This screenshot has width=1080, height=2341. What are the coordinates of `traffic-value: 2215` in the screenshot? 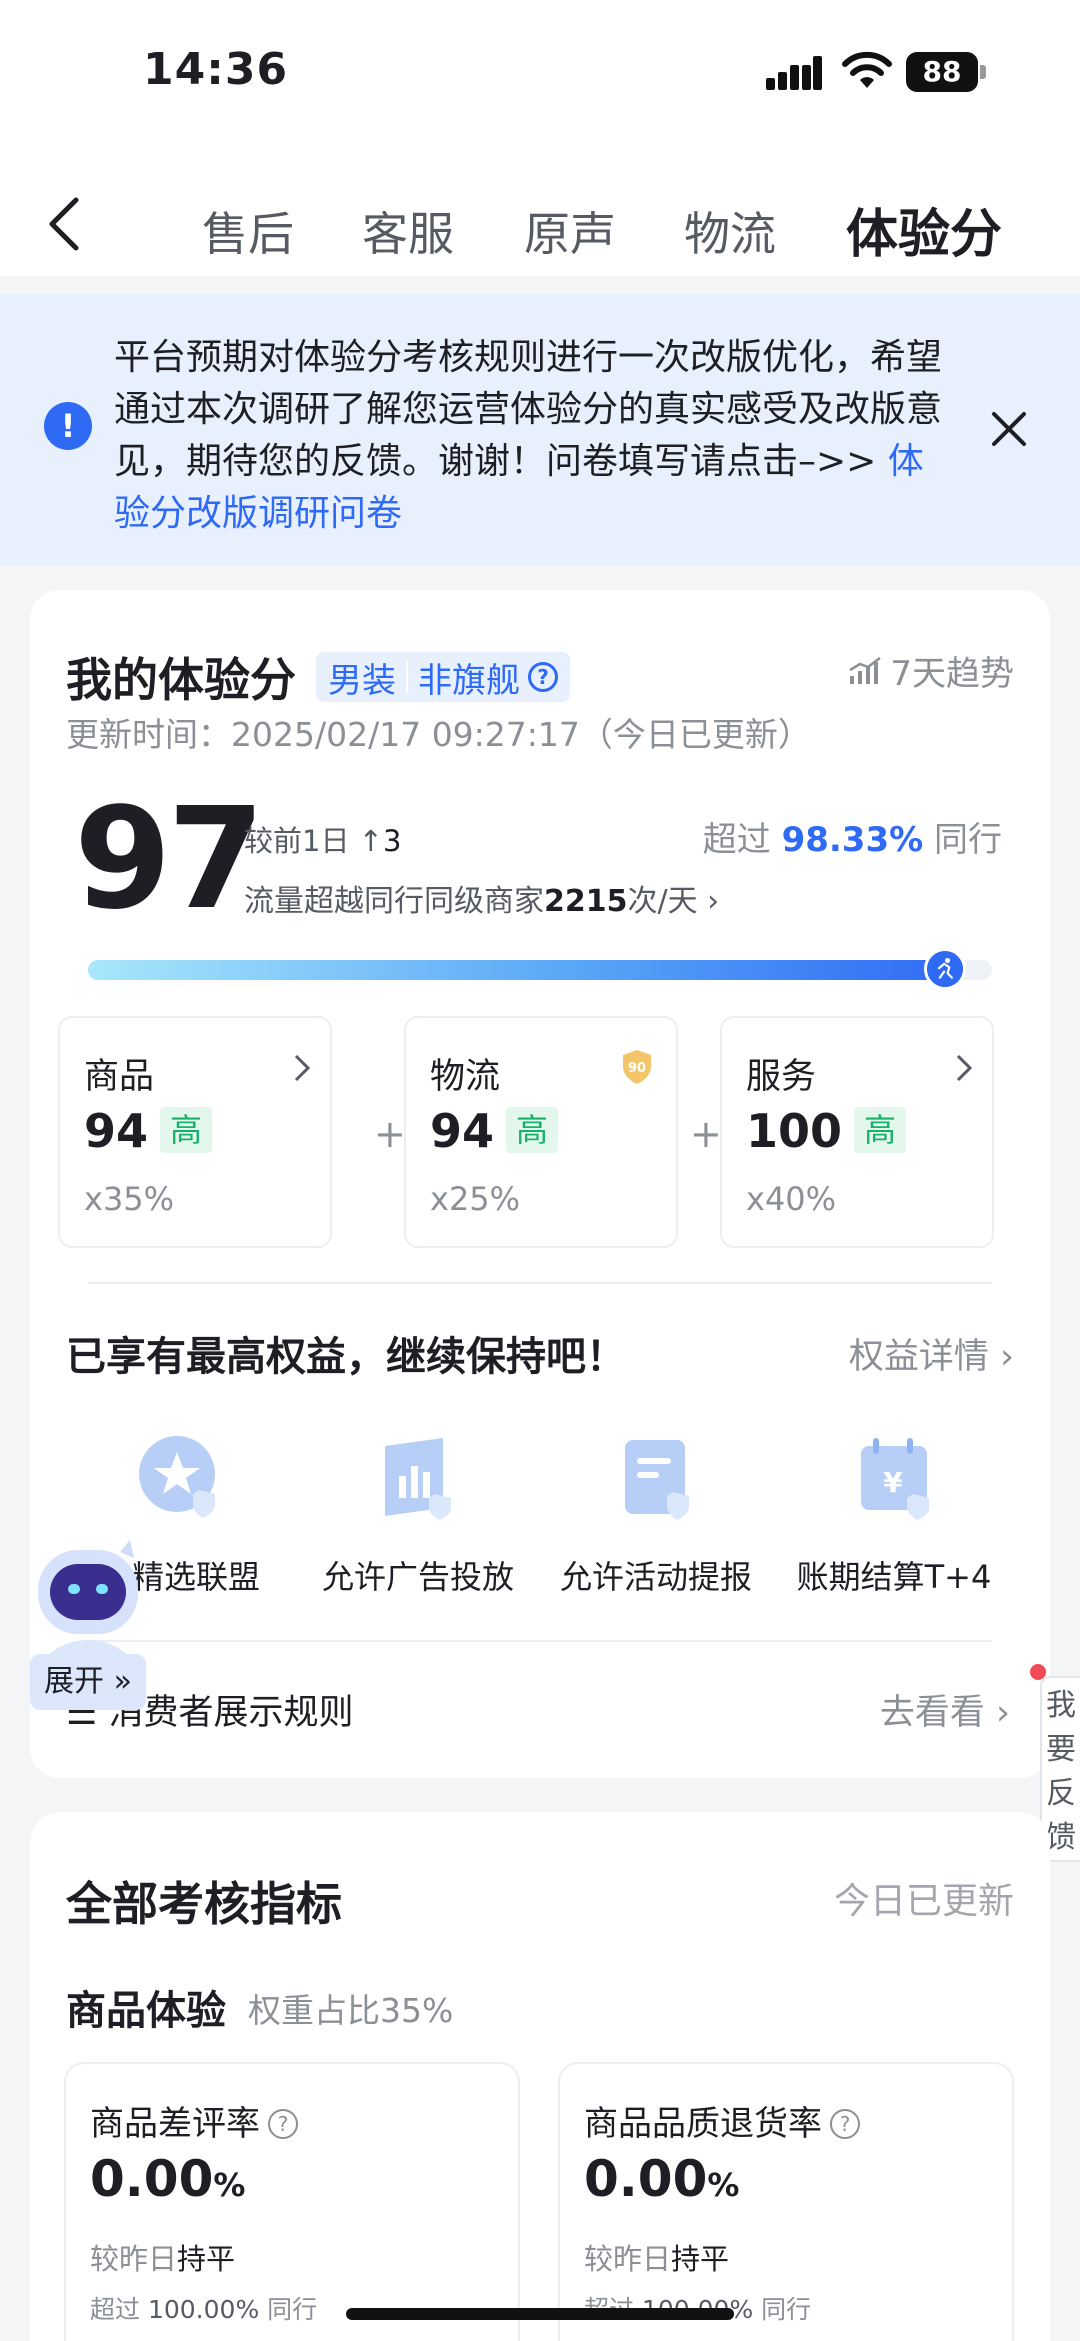 It's located at (586, 901).